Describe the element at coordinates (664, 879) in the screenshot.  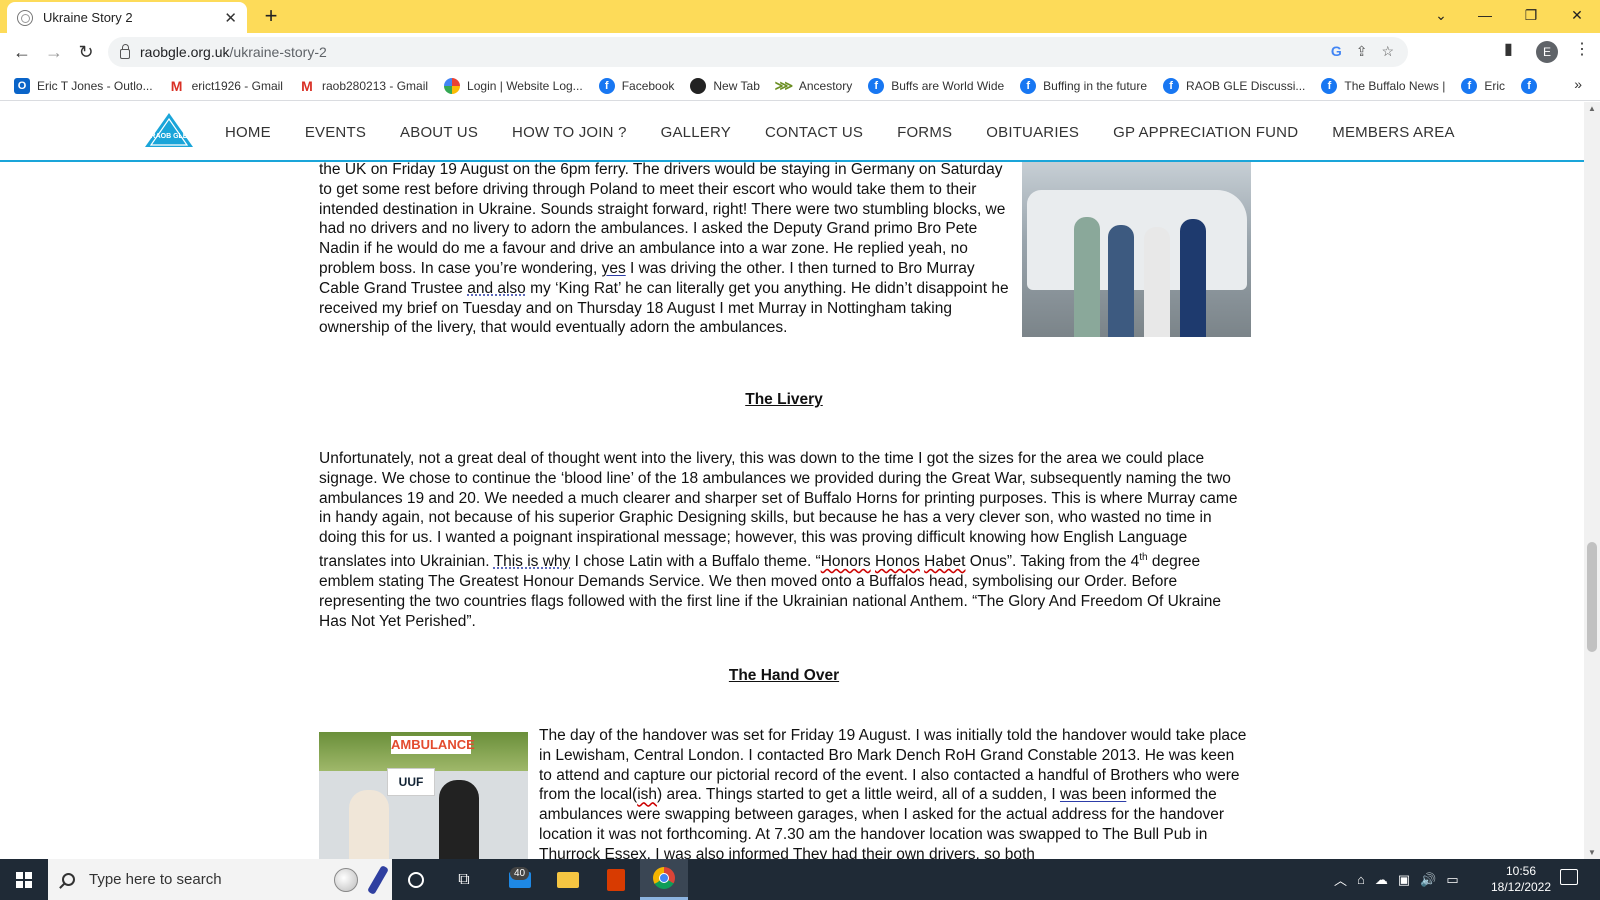
I see `chrome-icon` at that location.